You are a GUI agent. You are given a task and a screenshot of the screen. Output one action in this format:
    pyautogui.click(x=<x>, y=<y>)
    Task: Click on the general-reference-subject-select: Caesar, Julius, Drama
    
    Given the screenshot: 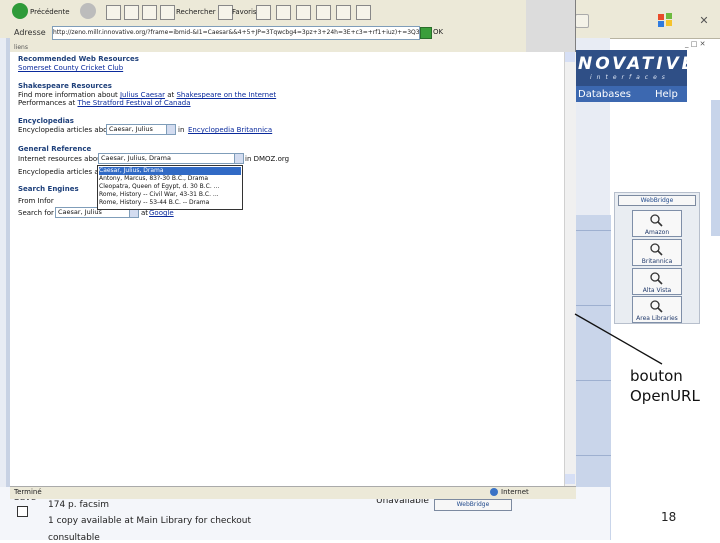 What is the action you would take?
    pyautogui.click(x=171, y=158)
    